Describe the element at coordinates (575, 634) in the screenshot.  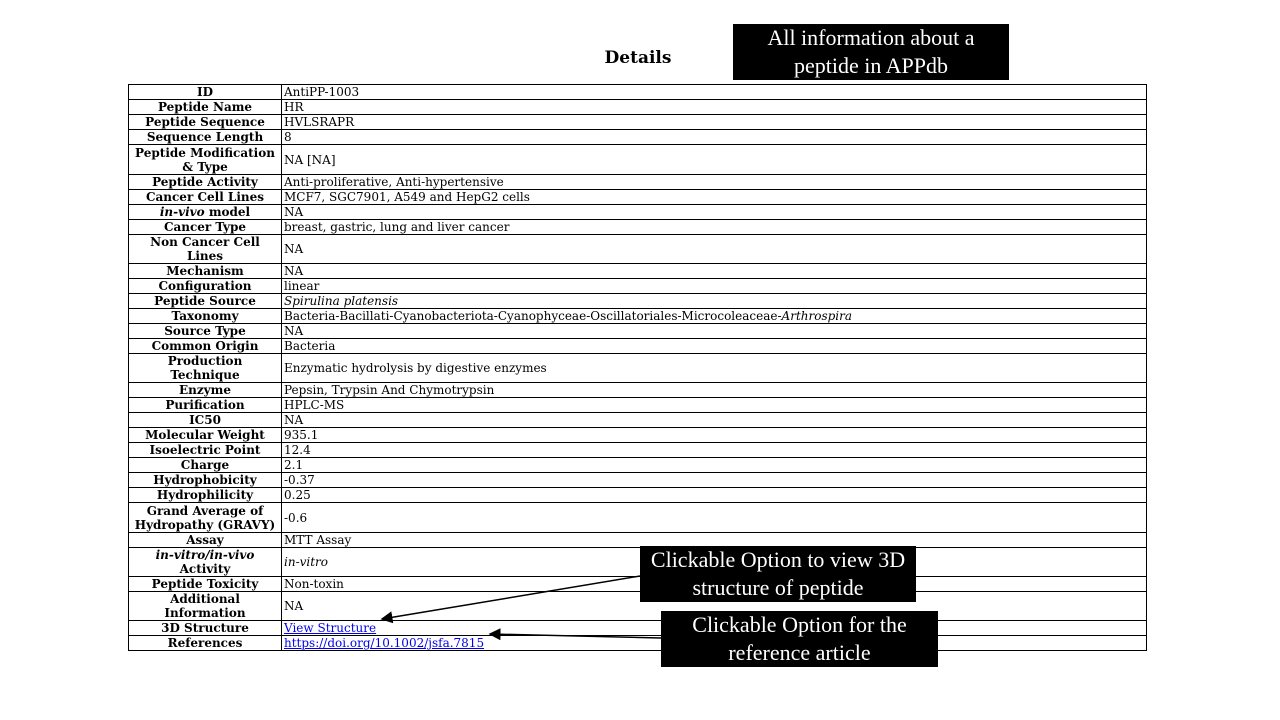
I see `arrow-to-reference-link` at that location.